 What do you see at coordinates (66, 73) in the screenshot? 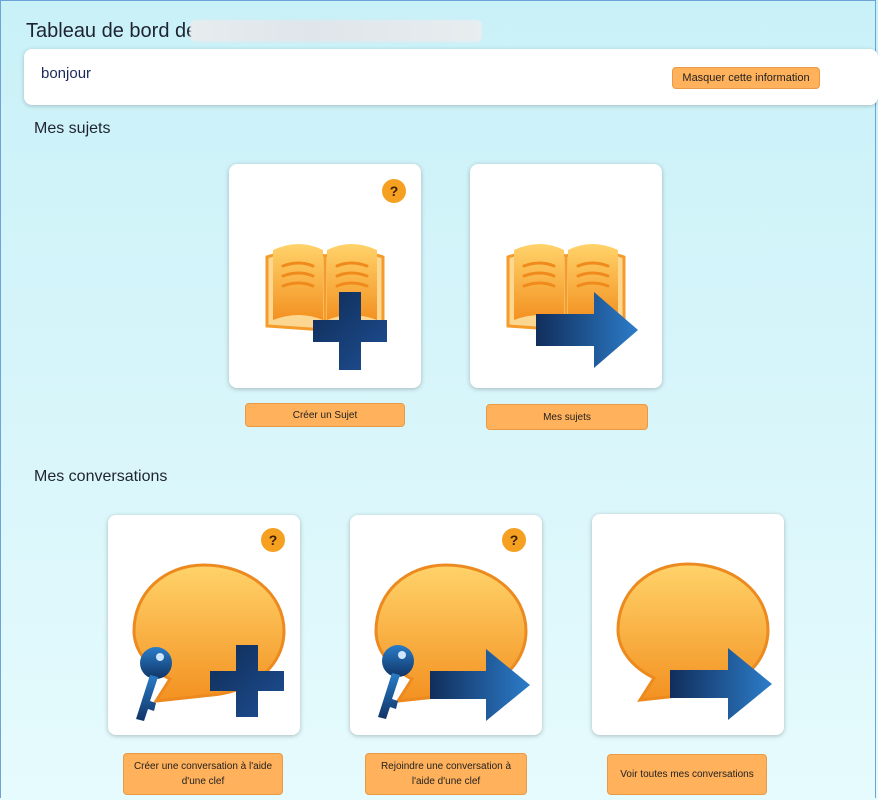
I see `info-text: bonjour` at bounding box center [66, 73].